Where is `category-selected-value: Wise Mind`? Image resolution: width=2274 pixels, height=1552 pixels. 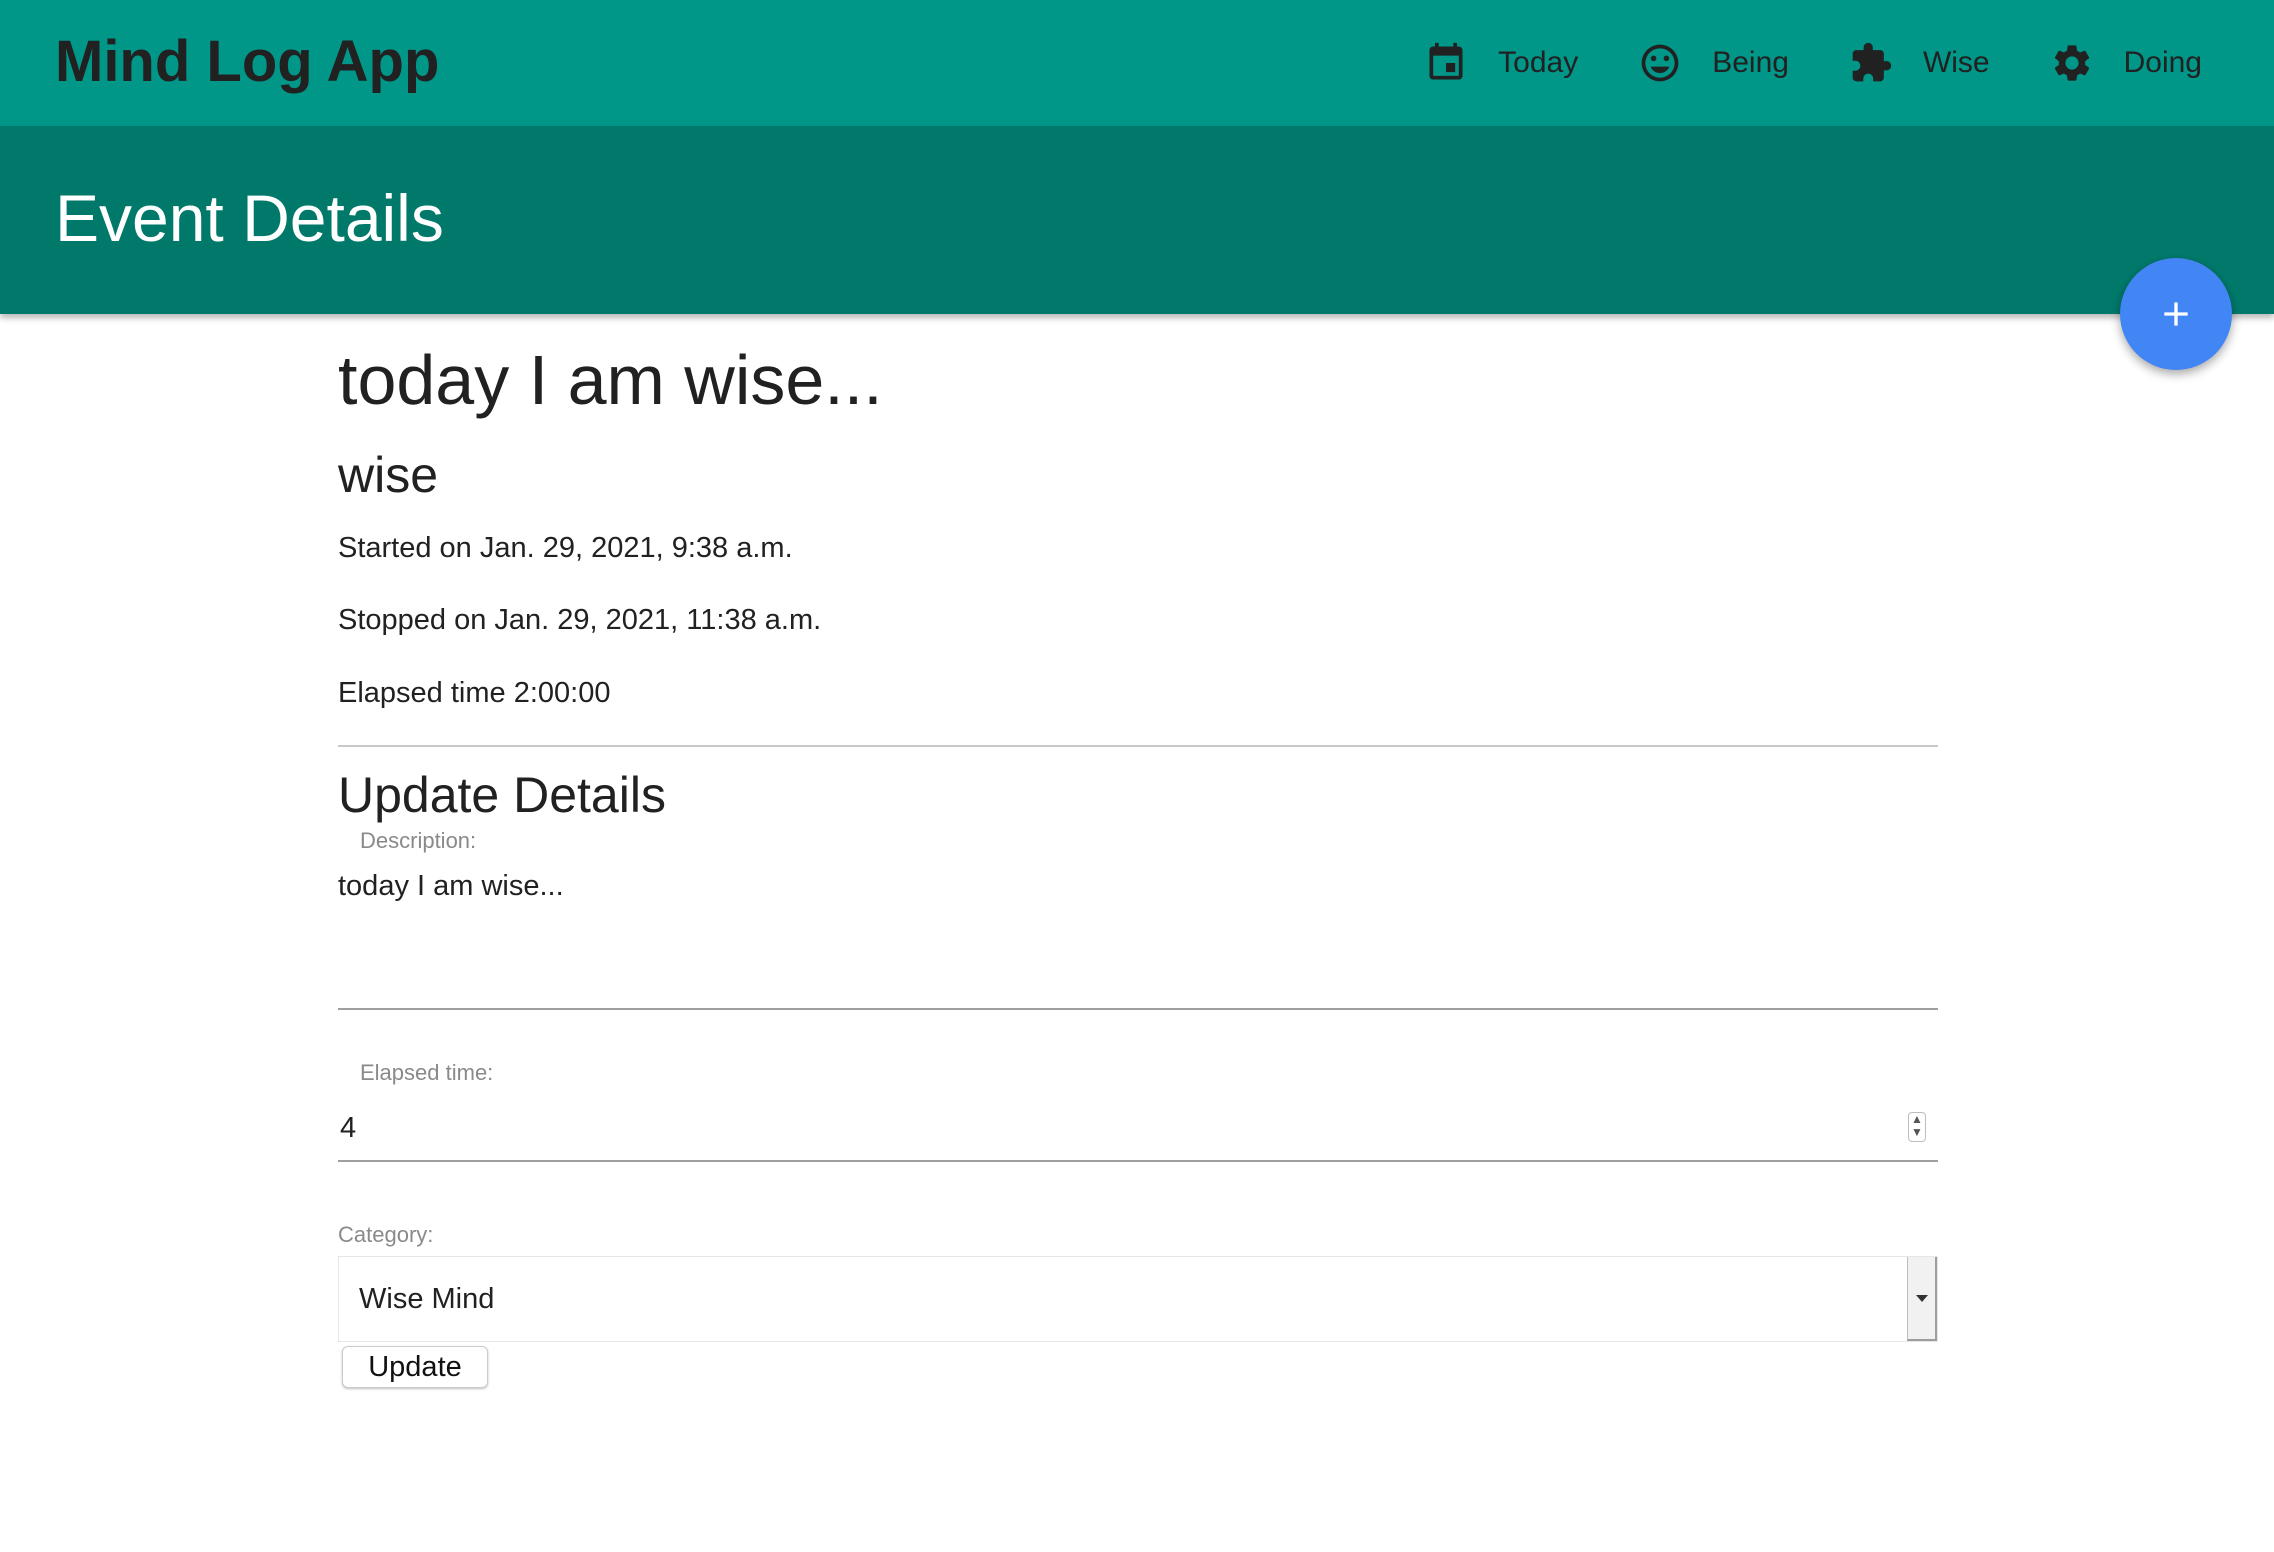 category-selected-value: Wise Mind is located at coordinates (427, 1299).